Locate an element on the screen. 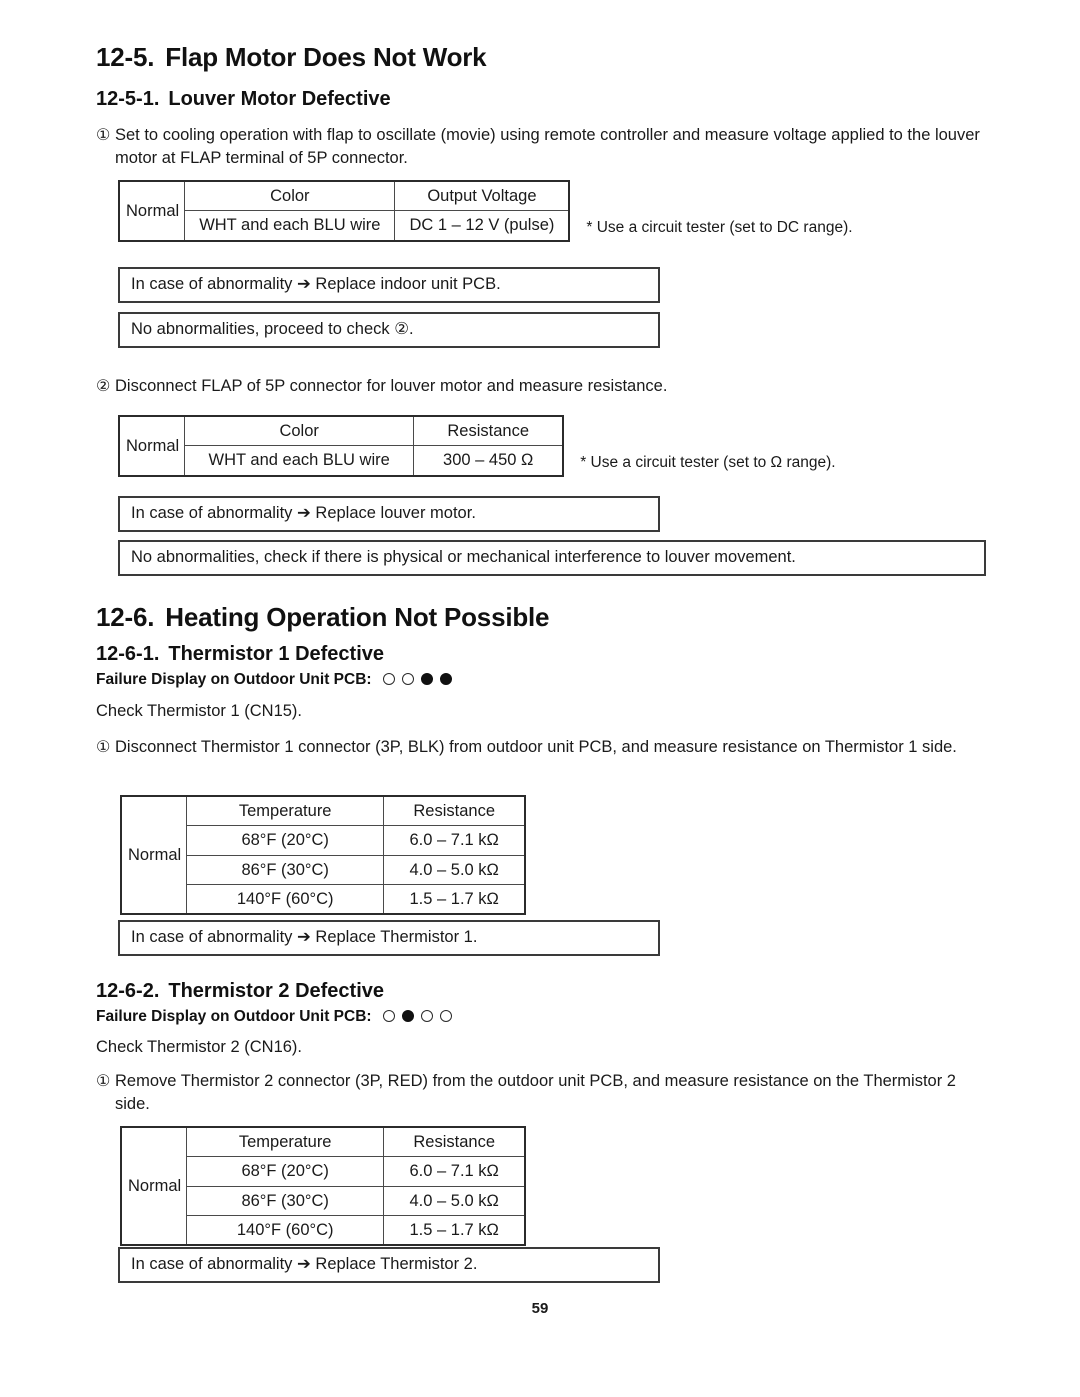 This screenshot has height=1397, width=1080. cell-resistance-value: 6.0 – 7.1 kΩ is located at coordinates (454, 840).